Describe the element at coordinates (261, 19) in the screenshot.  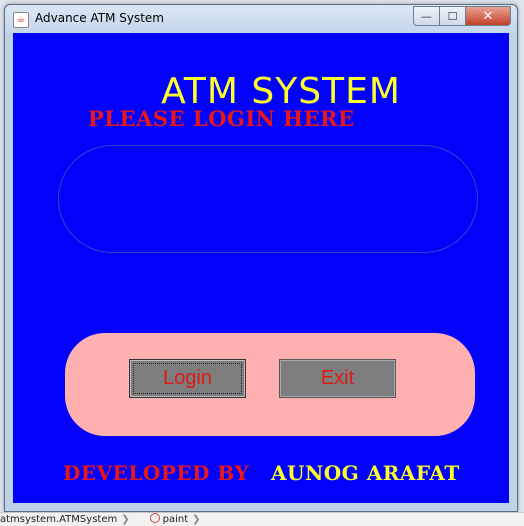
I see `title-bar: ☕ Advance ATM System — ☐ ✕` at that location.